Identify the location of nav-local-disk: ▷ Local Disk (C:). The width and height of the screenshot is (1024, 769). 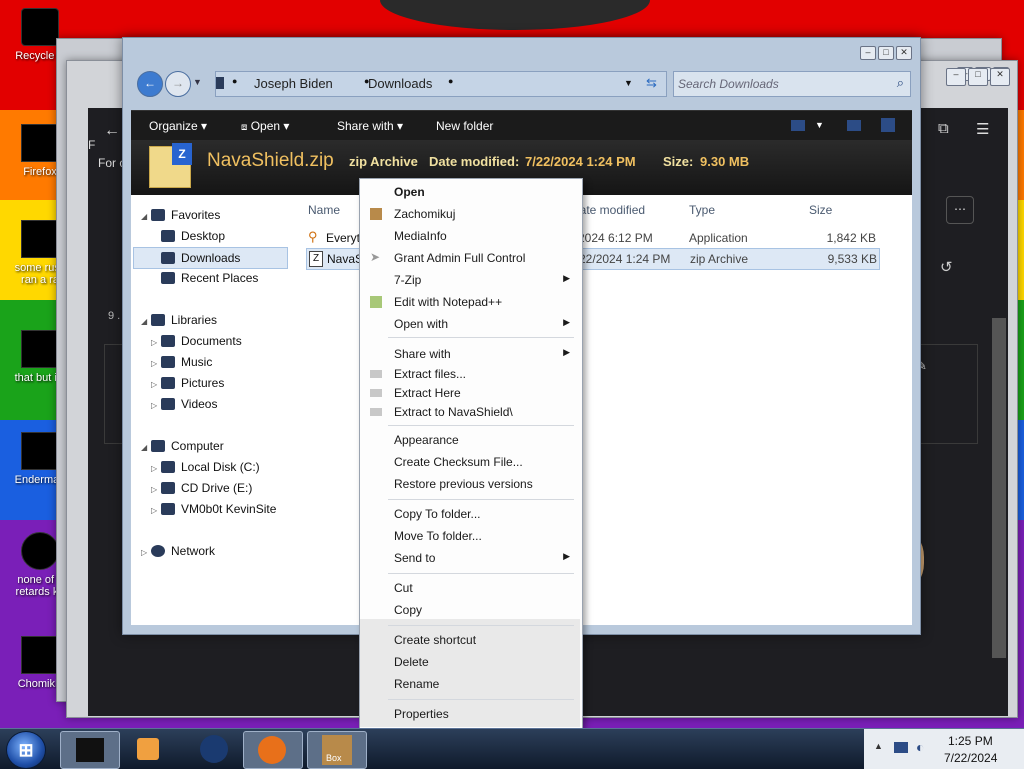
(205, 467).